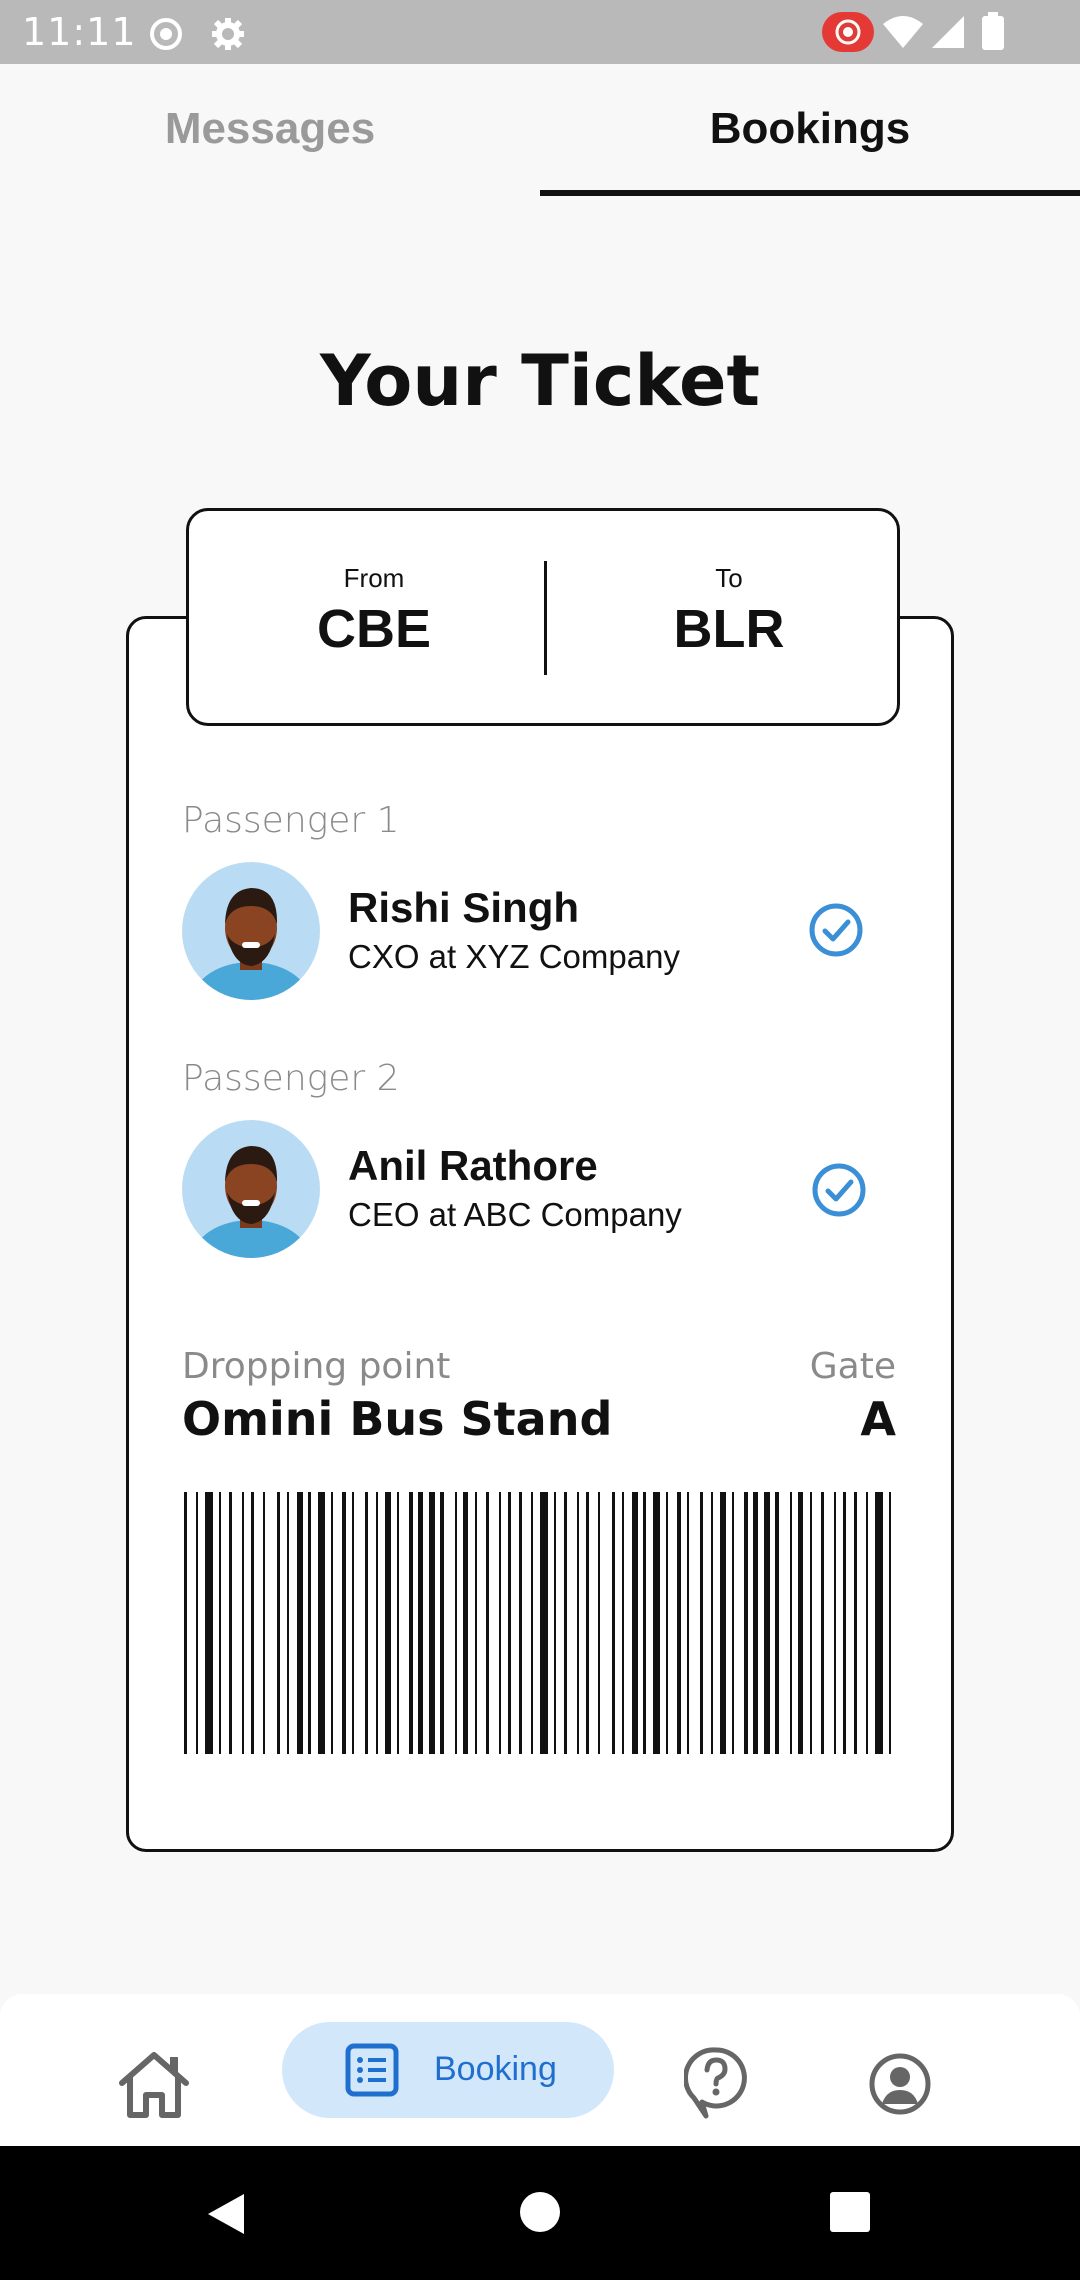 The width and height of the screenshot is (1080, 2280). Describe the element at coordinates (463, 907) in the screenshot. I see `passenger-1-name: Rishi Singh` at that location.